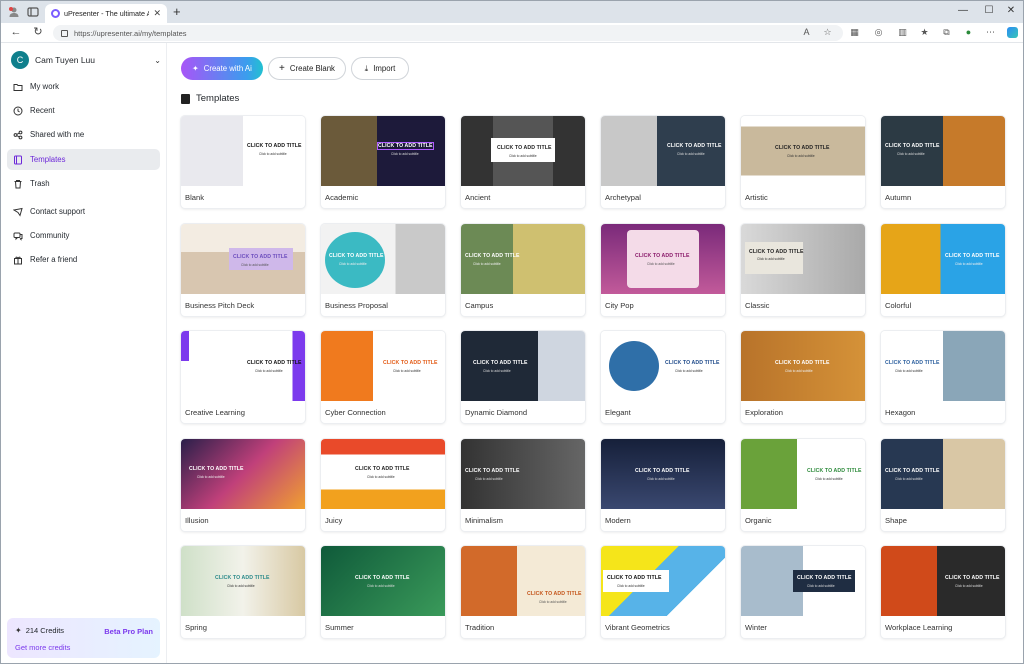 The height and width of the screenshot is (664, 1024). Describe the element at coordinates (619, 305) in the screenshot. I see `template-name: City Pop` at that location.